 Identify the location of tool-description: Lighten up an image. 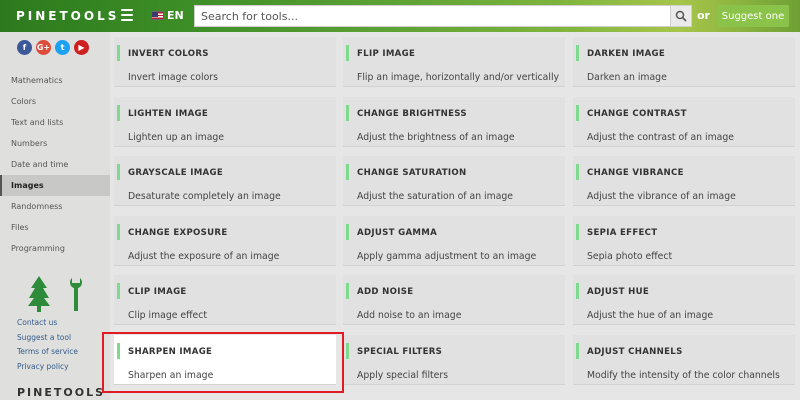
(176, 137).